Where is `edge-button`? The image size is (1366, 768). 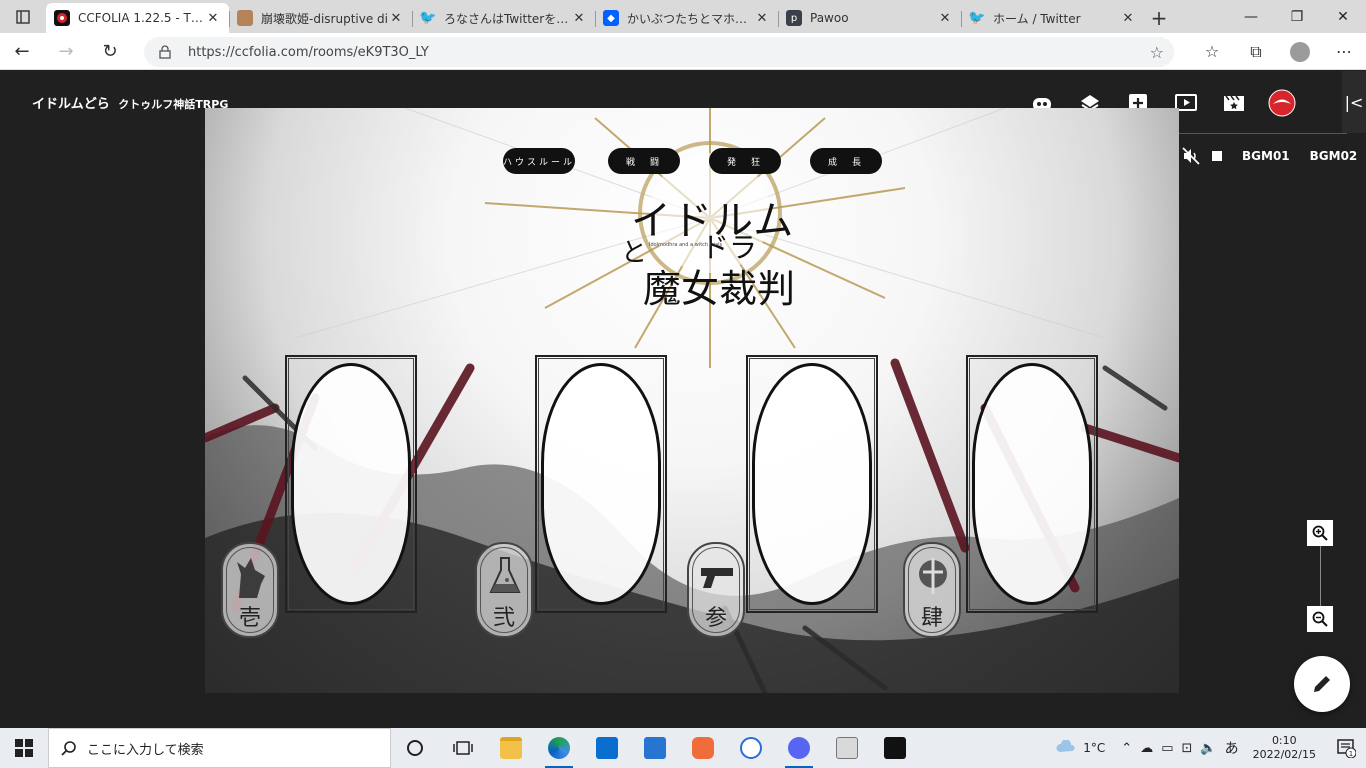
edge-button is located at coordinates (559, 748).